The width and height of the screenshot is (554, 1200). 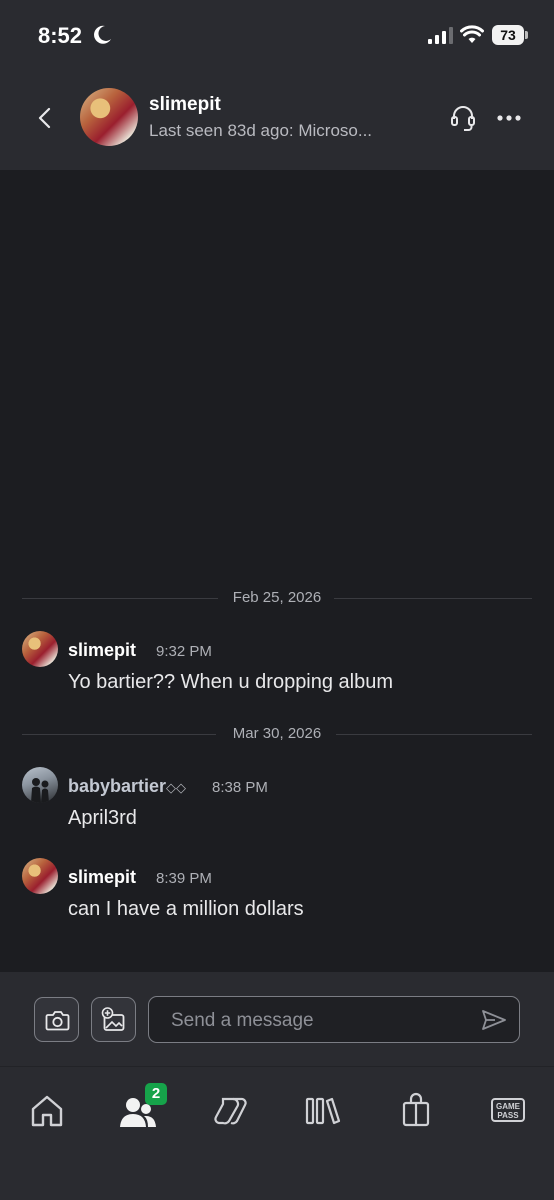 What do you see at coordinates (277, 35) in the screenshot?
I see `status-bar: 8:52 73` at bounding box center [277, 35].